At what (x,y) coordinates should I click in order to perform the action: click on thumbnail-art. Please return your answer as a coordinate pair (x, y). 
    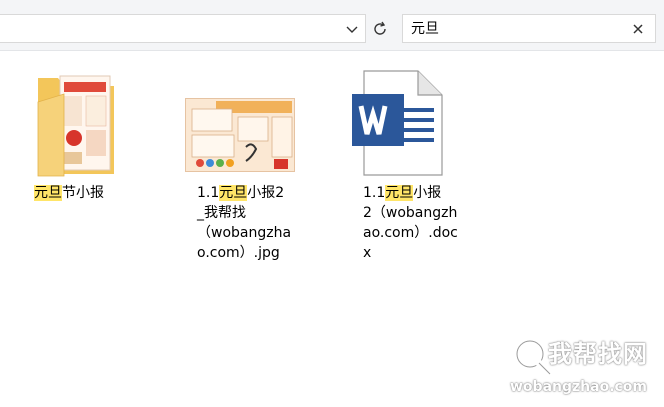
    Looking at the image, I should click on (240, 135).